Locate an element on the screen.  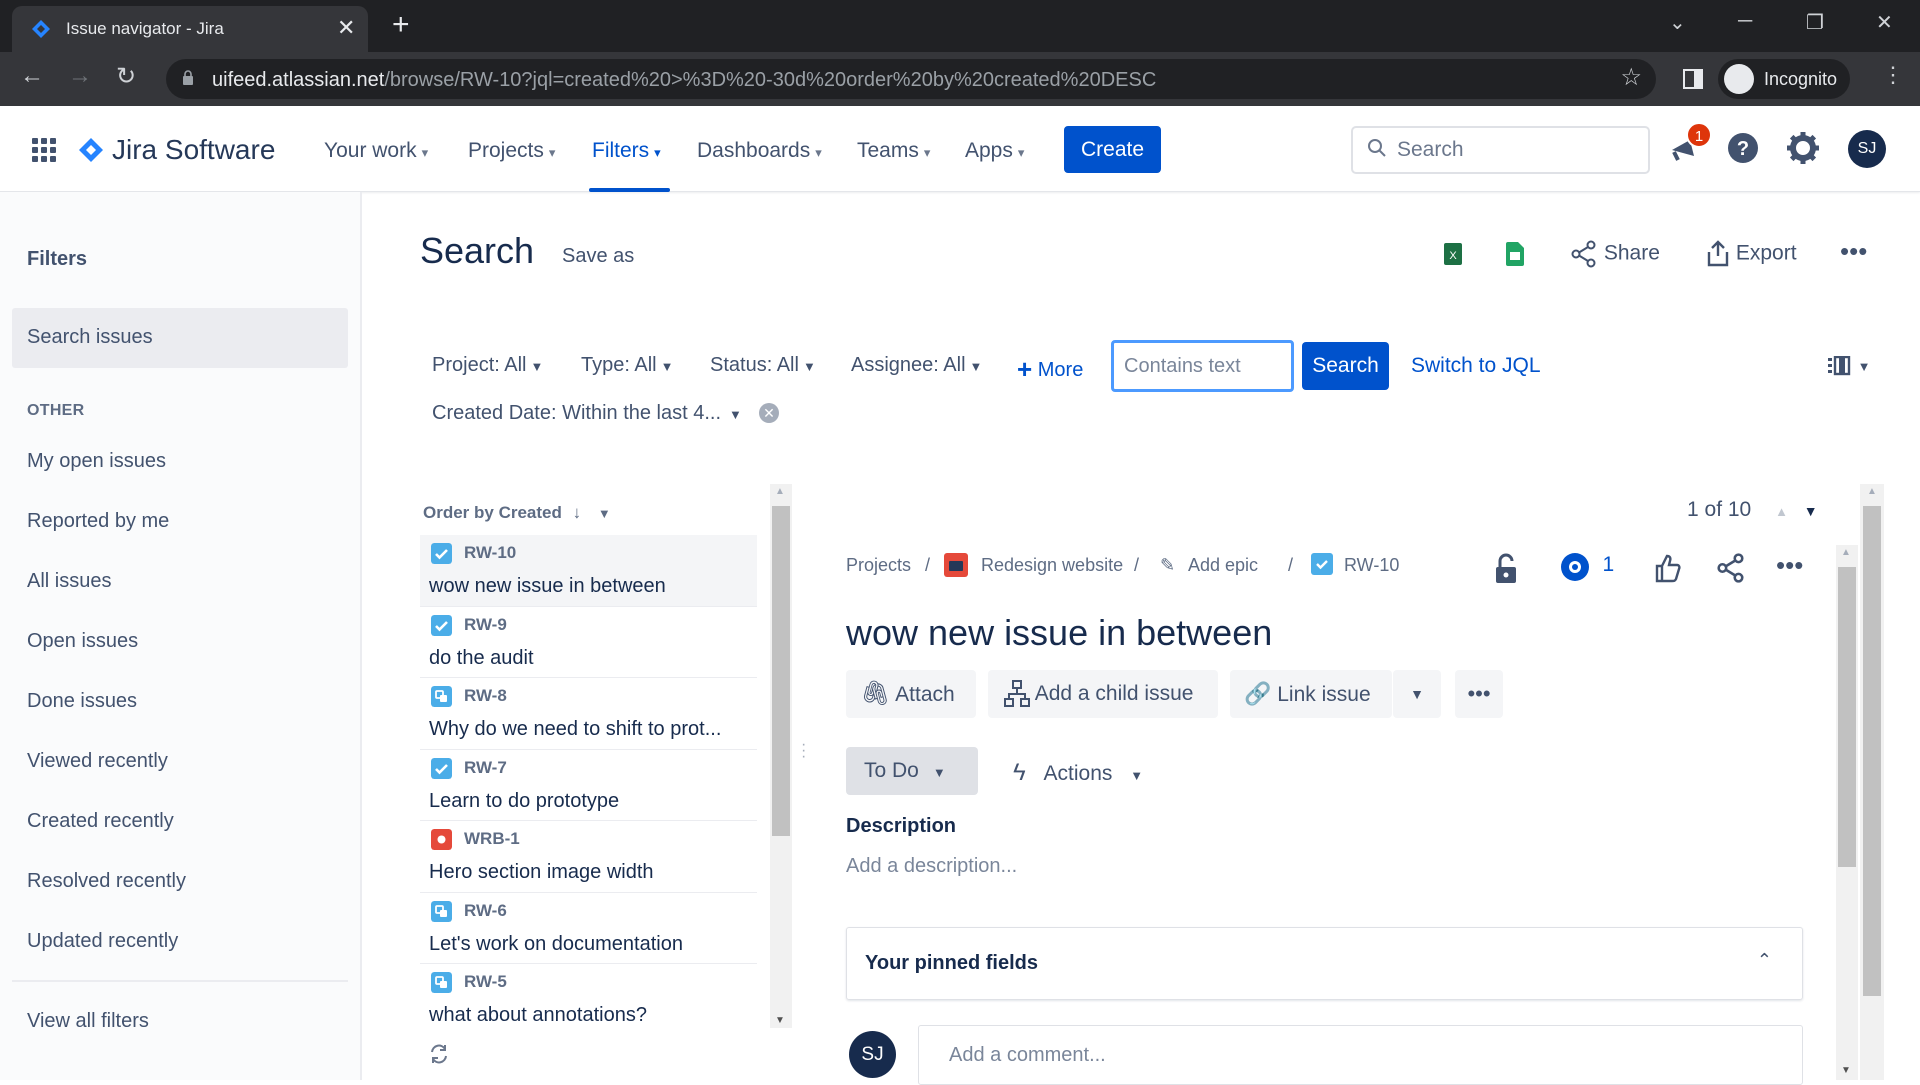
contains-text-input is located at coordinates (1199, 366).